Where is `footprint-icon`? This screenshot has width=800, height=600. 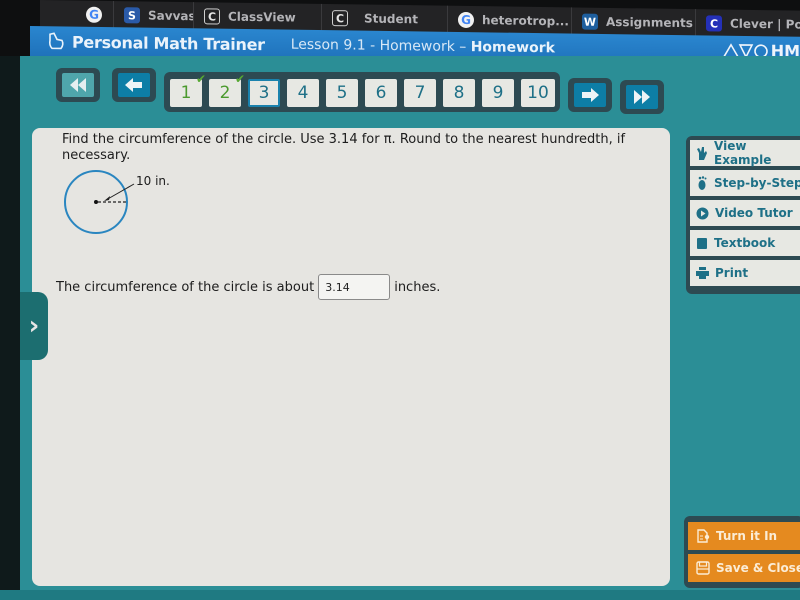 footprint-icon is located at coordinates (702, 183).